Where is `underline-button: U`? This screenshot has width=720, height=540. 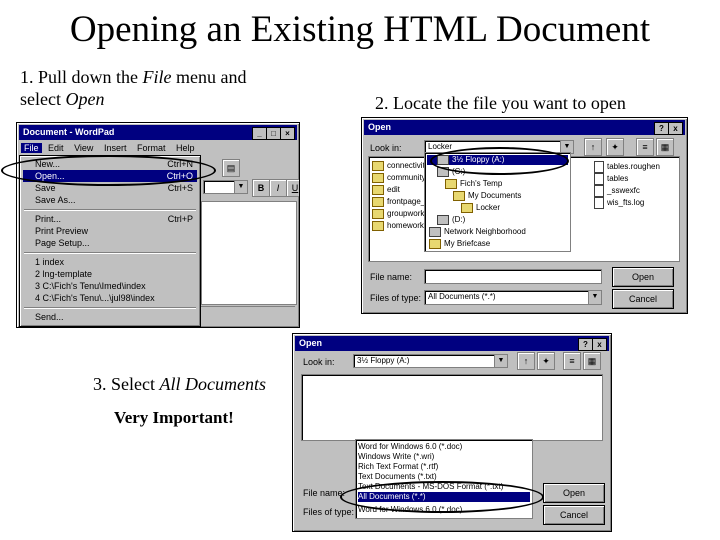
underline-button: U is located at coordinates (292, 188).